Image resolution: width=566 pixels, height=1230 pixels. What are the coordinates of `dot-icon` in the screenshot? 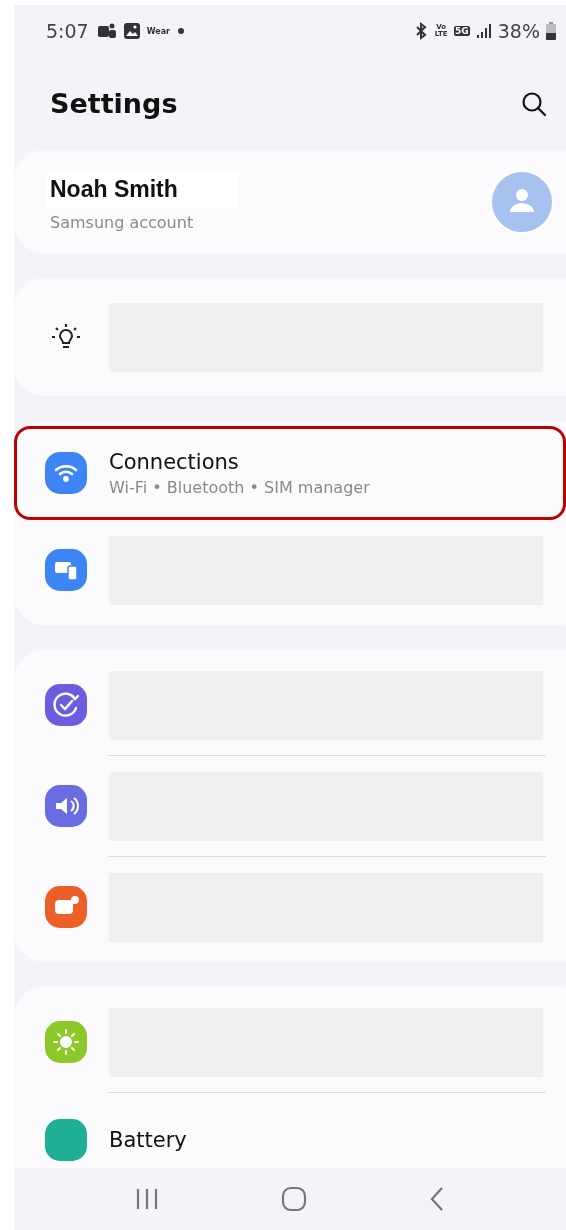 It's located at (181, 31).